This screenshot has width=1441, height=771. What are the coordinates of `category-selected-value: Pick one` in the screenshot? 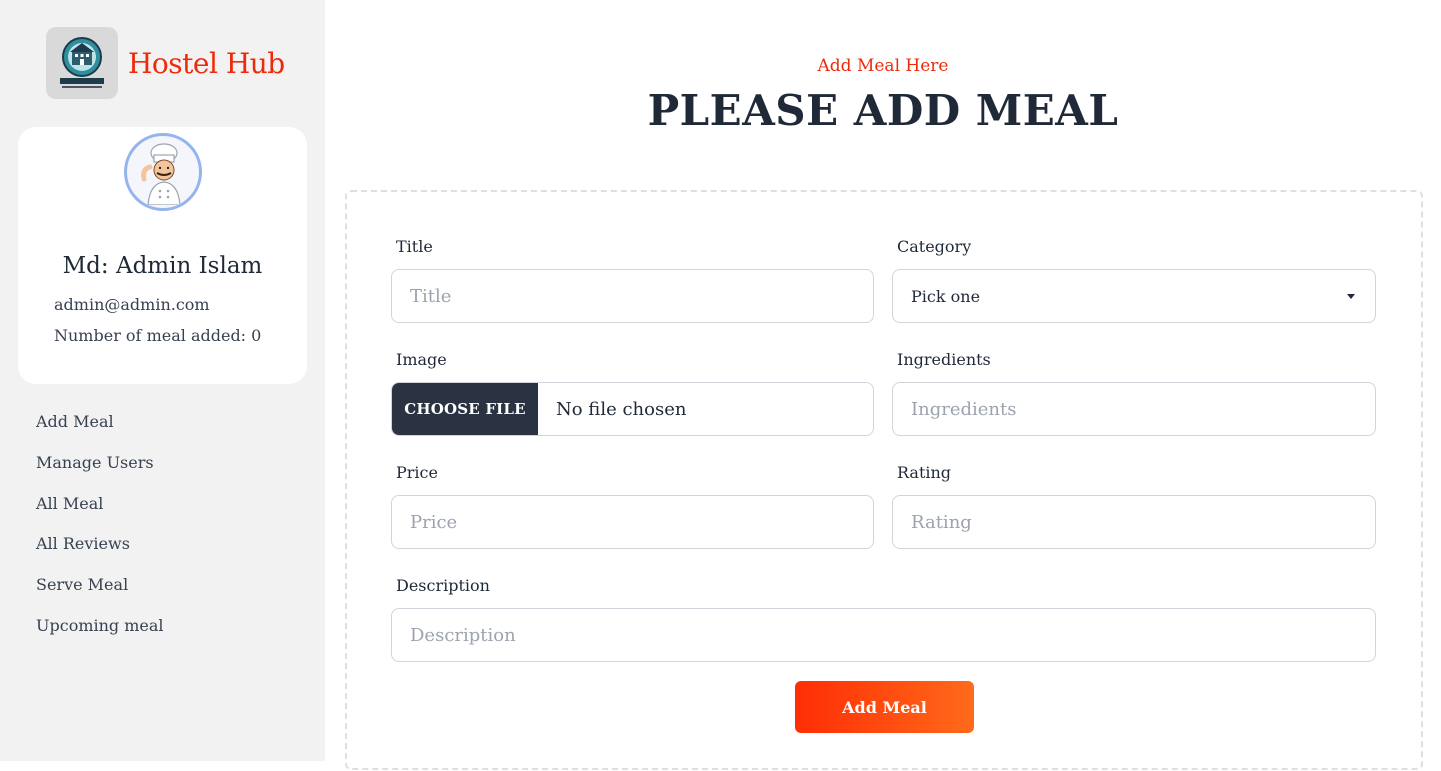 It's located at (946, 296).